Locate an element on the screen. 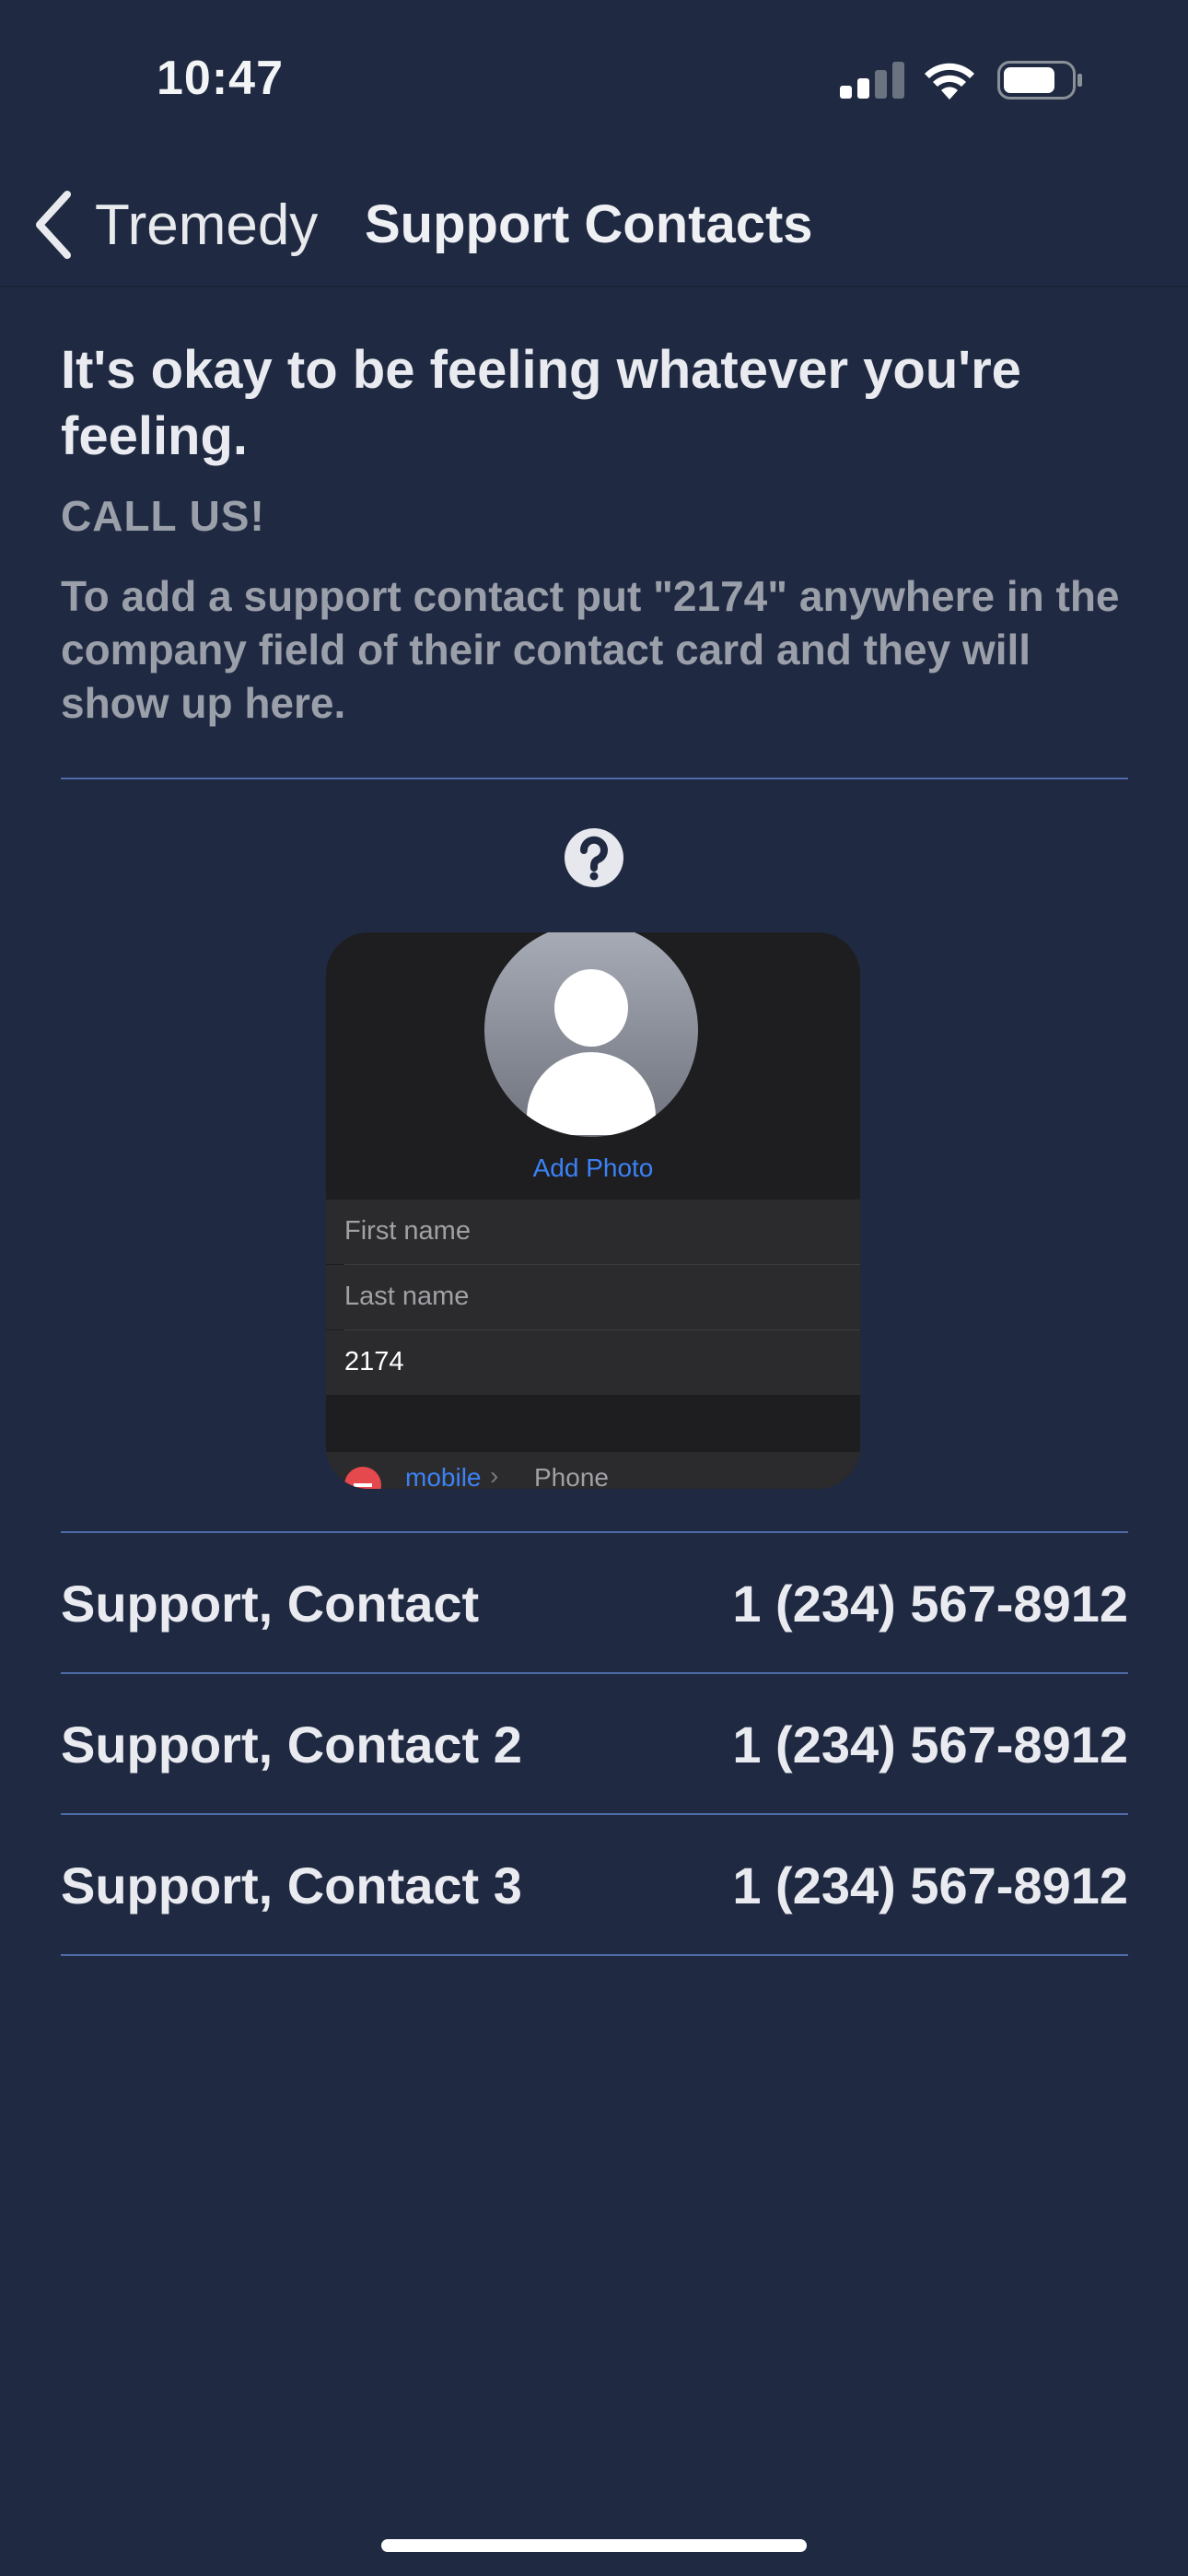  status-time: 10:47 is located at coordinates (220, 78).